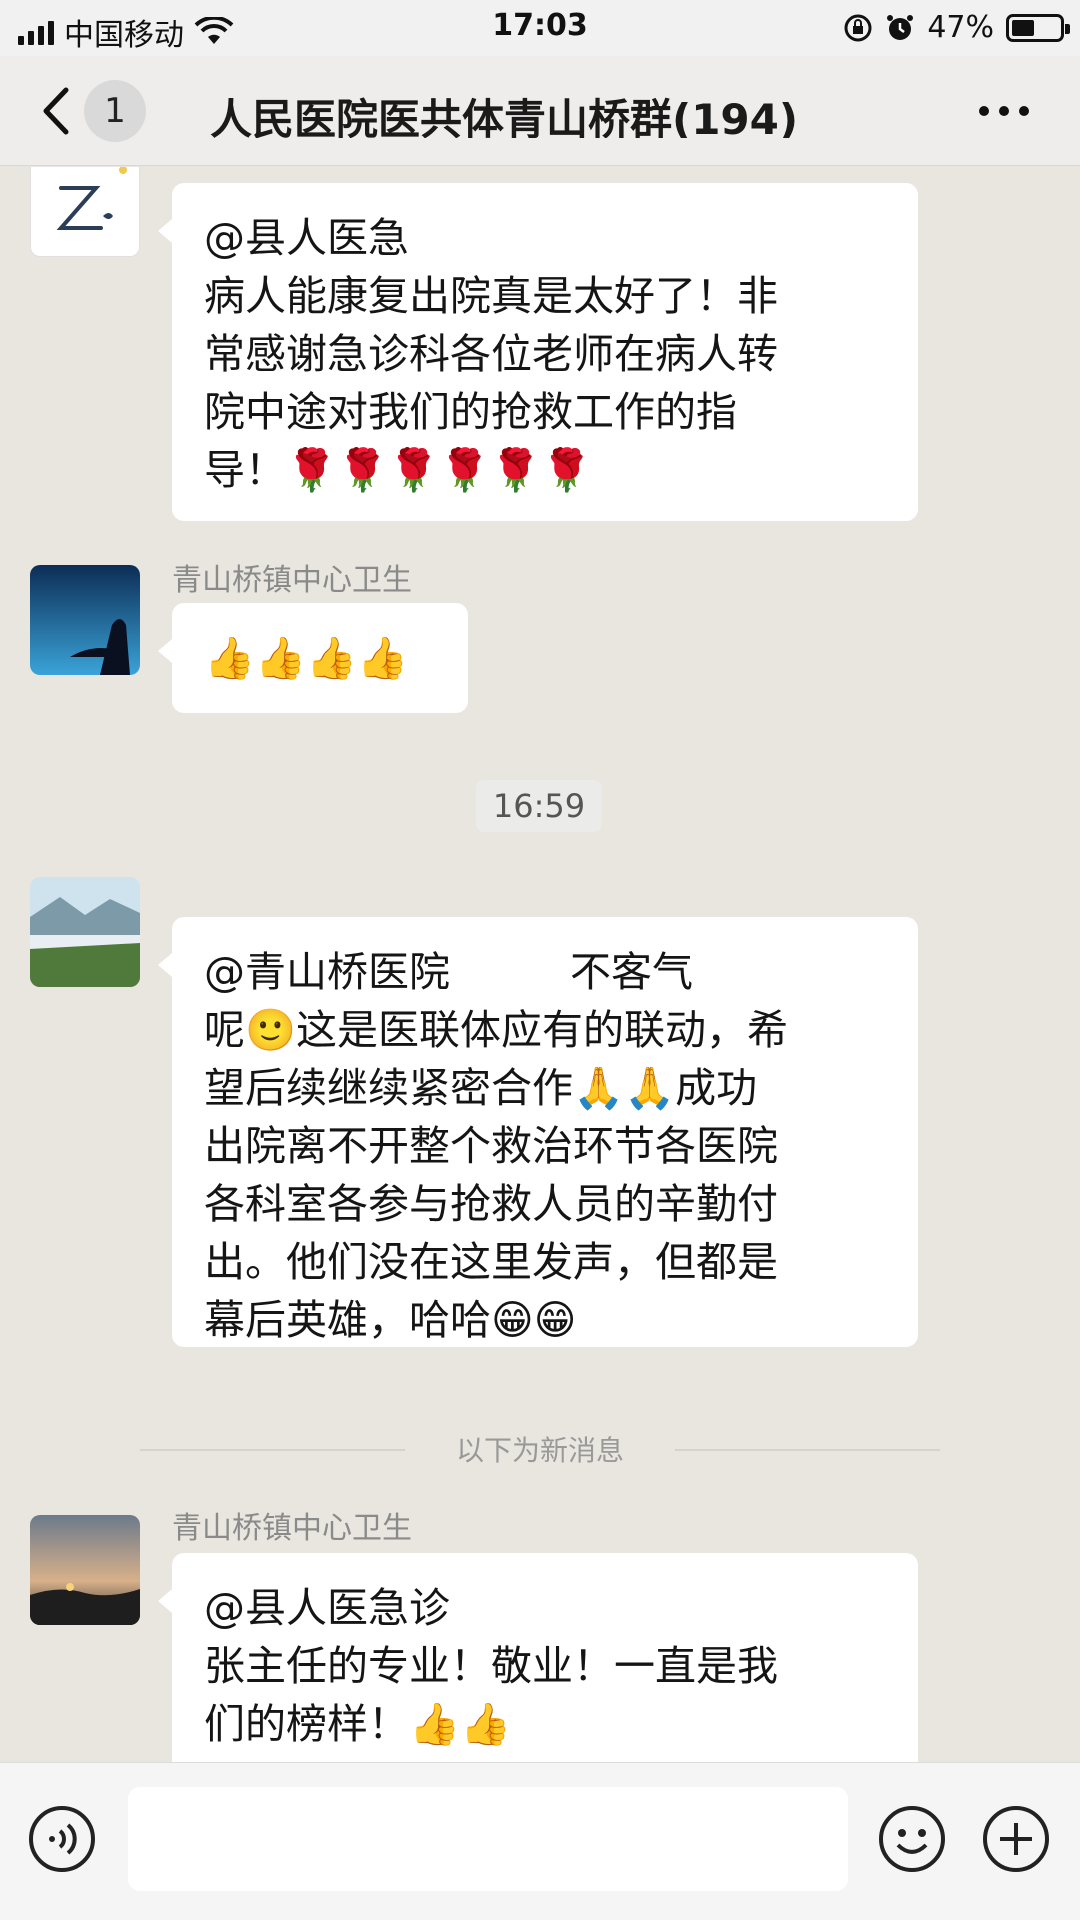 Image resolution: width=1080 pixels, height=1920 pixels. What do you see at coordinates (62, 1839) in the screenshot?
I see `voice-icon` at bounding box center [62, 1839].